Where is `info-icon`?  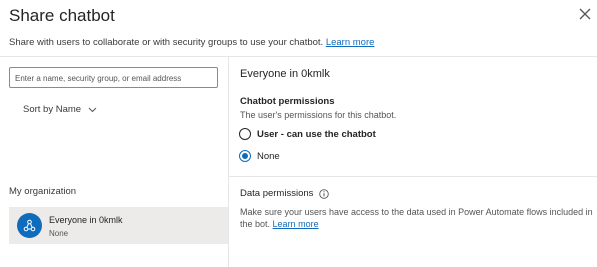
info-icon is located at coordinates (324, 193).